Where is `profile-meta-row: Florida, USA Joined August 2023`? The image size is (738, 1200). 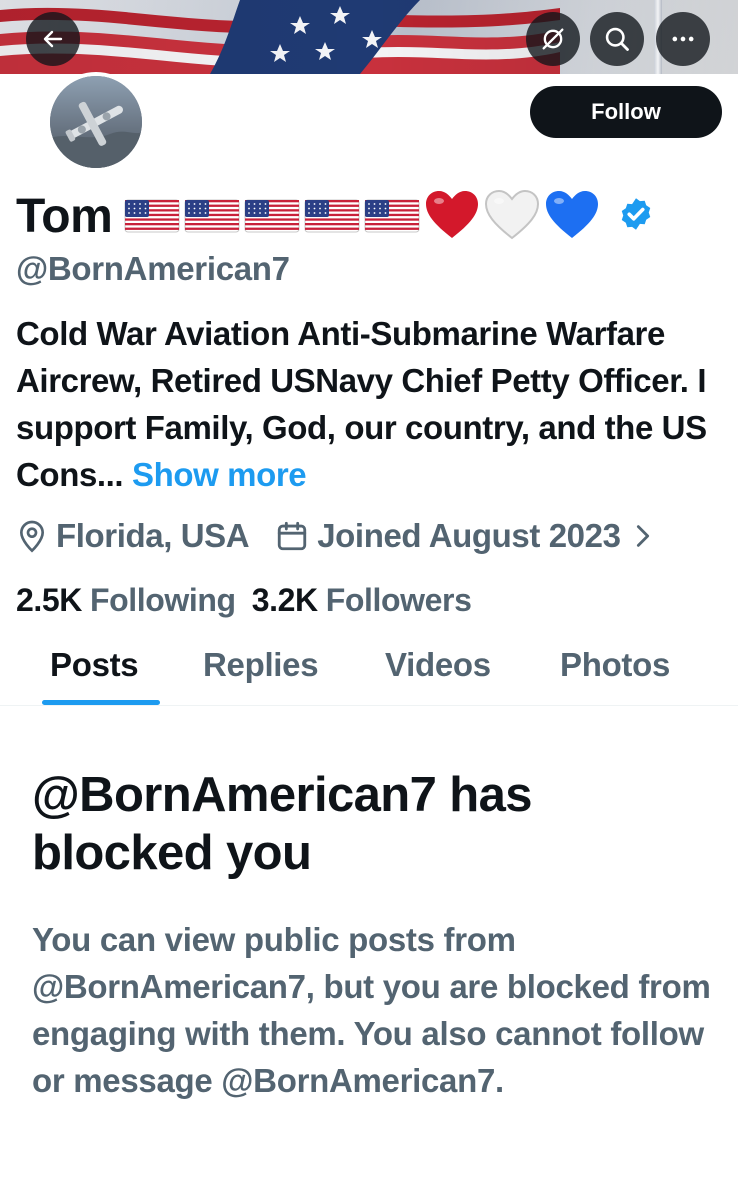 profile-meta-row: Florida, USA Joined August 2023 is located at coordinates (338, 536).